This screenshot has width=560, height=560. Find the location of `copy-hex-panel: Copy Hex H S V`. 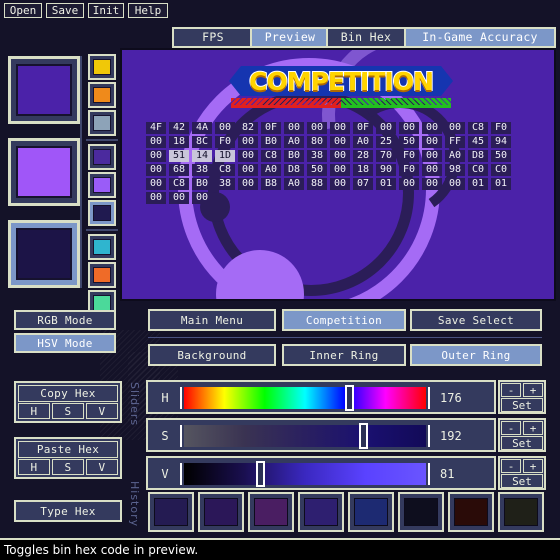

copy-hex-panel: Copy Hex H S V is located at coordinates (68, 402).